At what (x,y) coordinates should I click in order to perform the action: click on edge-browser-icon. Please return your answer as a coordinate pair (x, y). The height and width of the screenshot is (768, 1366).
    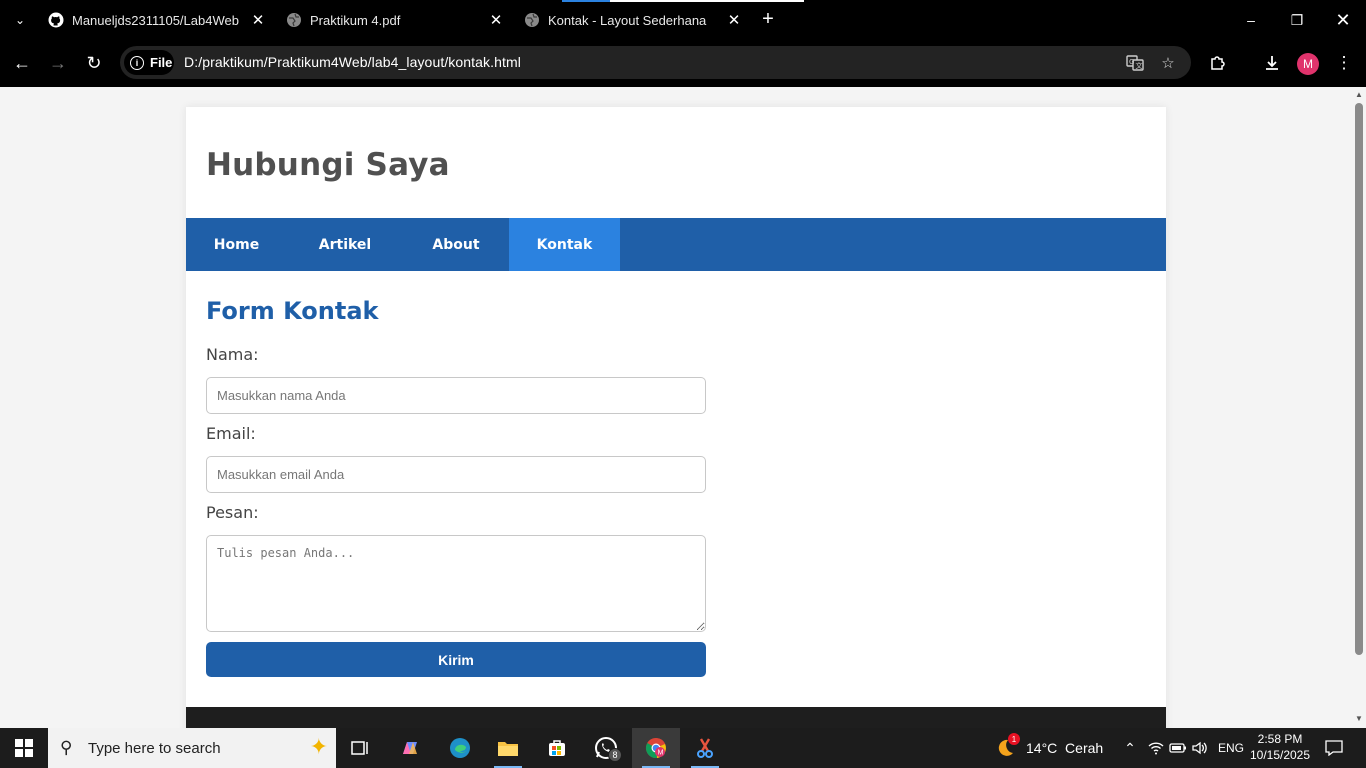
    Looking at the image, I should click on (460, 748).